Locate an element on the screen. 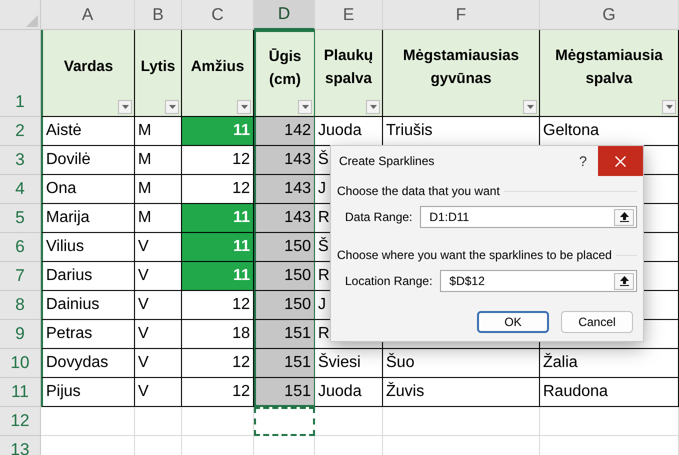  row-number: 3 is located at coordinates (20, 160).